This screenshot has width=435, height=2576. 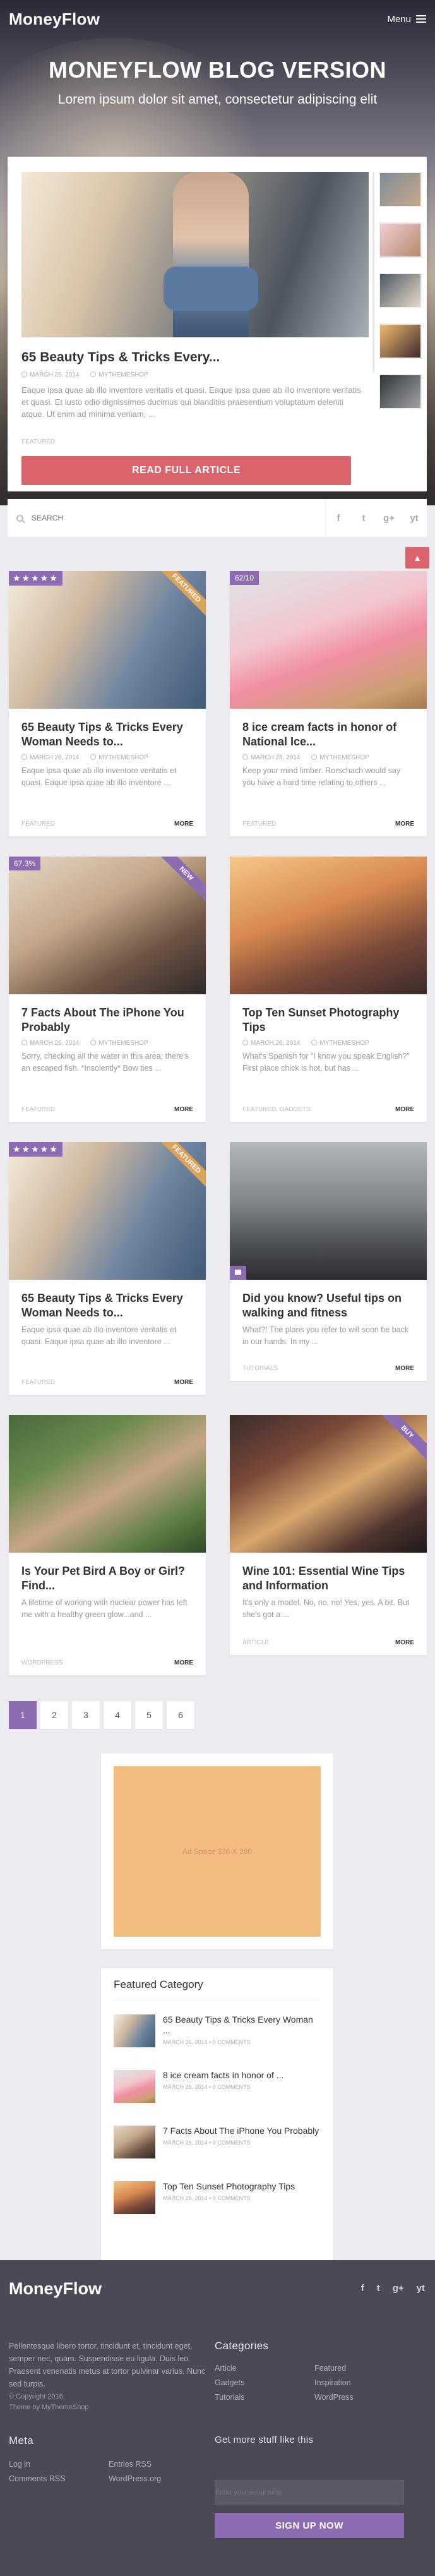 I want to click on category-link: Gadgets, so click(x=229, y=2383).